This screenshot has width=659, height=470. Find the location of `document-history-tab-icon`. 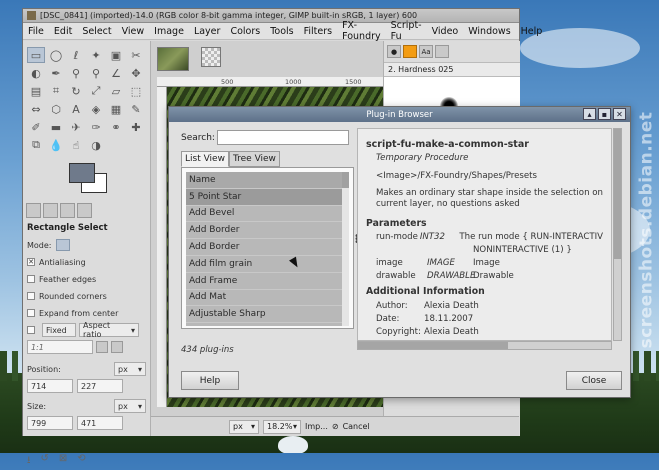

document-history-tab-icon is located at coordinates (442, 51).